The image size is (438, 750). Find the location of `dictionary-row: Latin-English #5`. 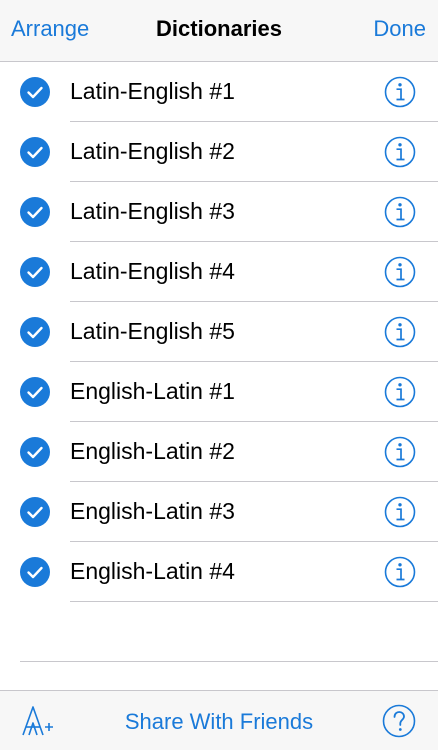

dictionary-row: Latin-English #5 is located at coordinates (219, 332).